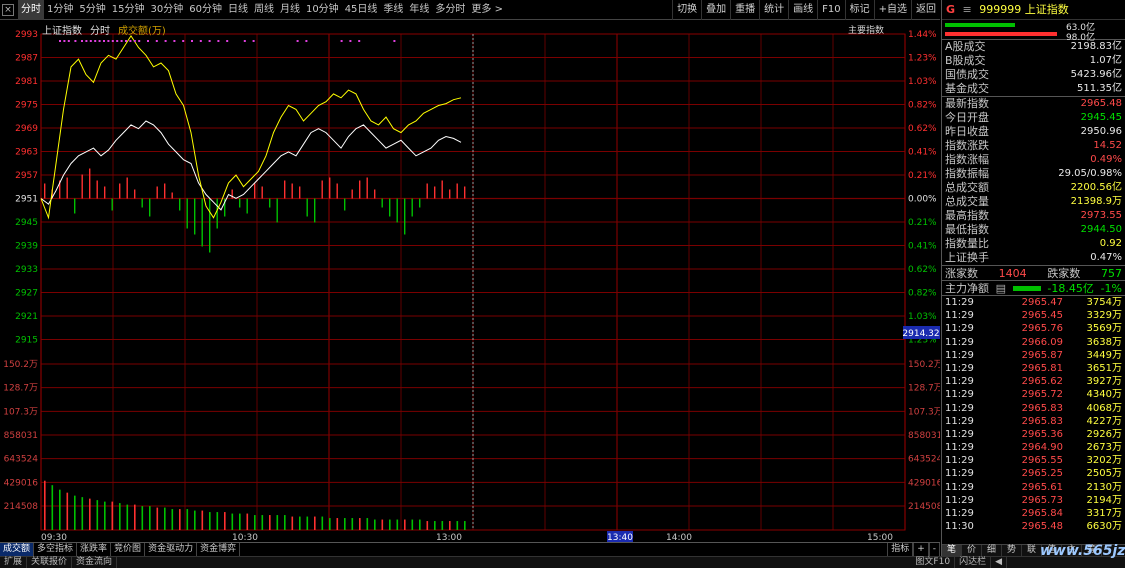  I want to click on stat-label: 指数振幅, so click(967, 173).